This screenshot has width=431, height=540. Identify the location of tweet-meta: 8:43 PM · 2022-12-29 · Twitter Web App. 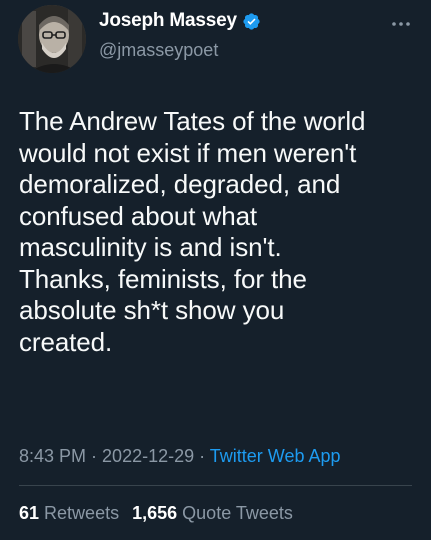
(180, 456).